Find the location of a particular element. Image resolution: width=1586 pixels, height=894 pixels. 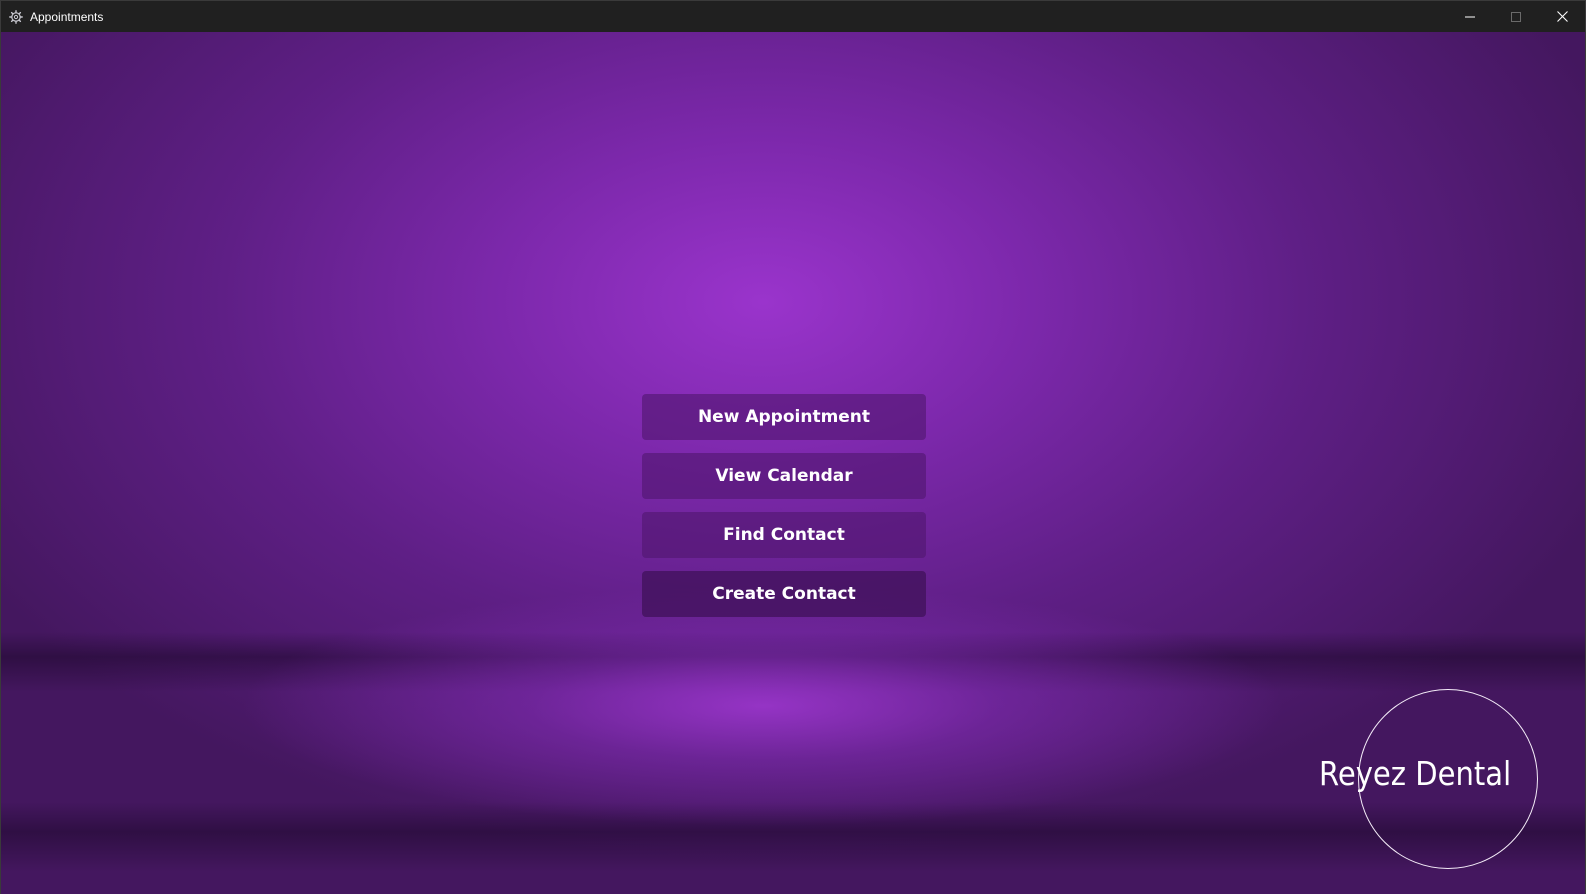

maximize-button is located at coordinates (1516, 16).